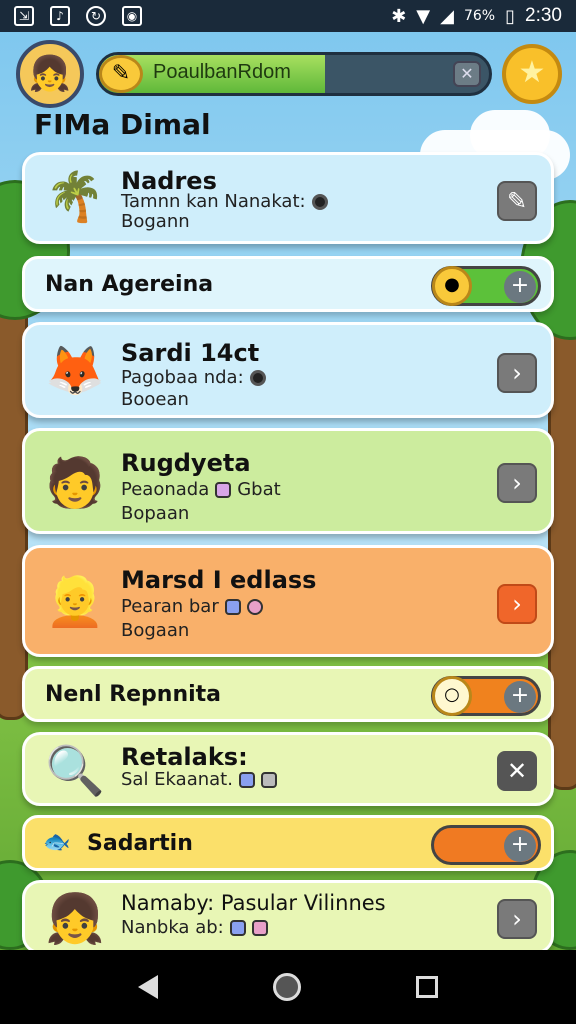  What do you see at coordinates (294, 74) in the screenshot?
I see `xp-progress-bar: ✎ PoaulbanRdom ✕` at bounding box center [294, 74].